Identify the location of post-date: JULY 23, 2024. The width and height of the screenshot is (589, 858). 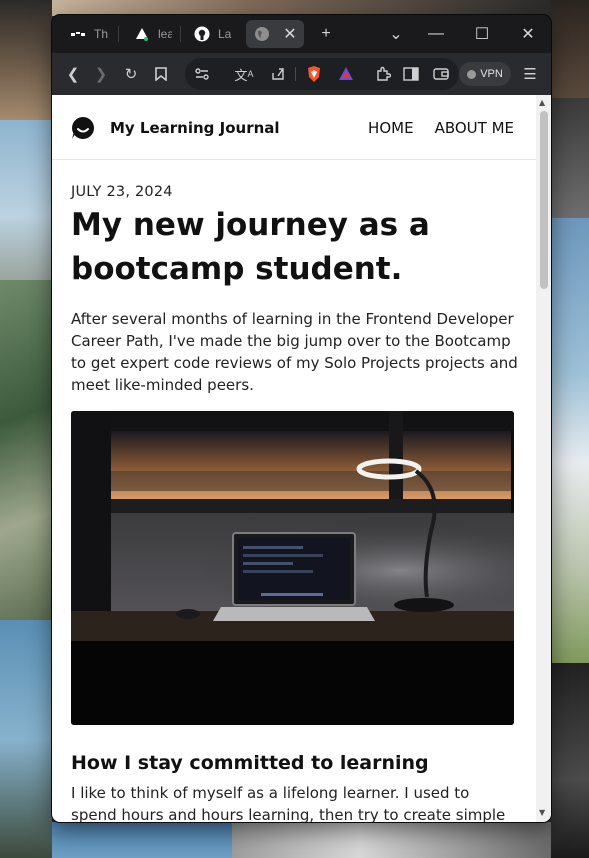
(122, 192).